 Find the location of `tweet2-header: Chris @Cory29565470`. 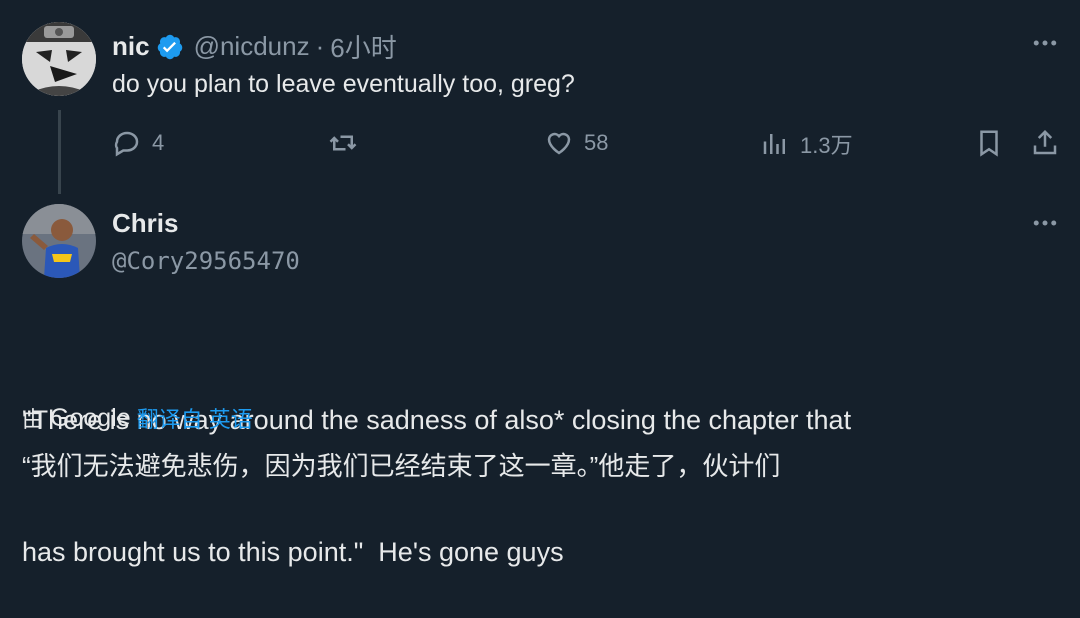

tweet2-header: Chris @Cory29565470 is located at coordinates (206, 241).